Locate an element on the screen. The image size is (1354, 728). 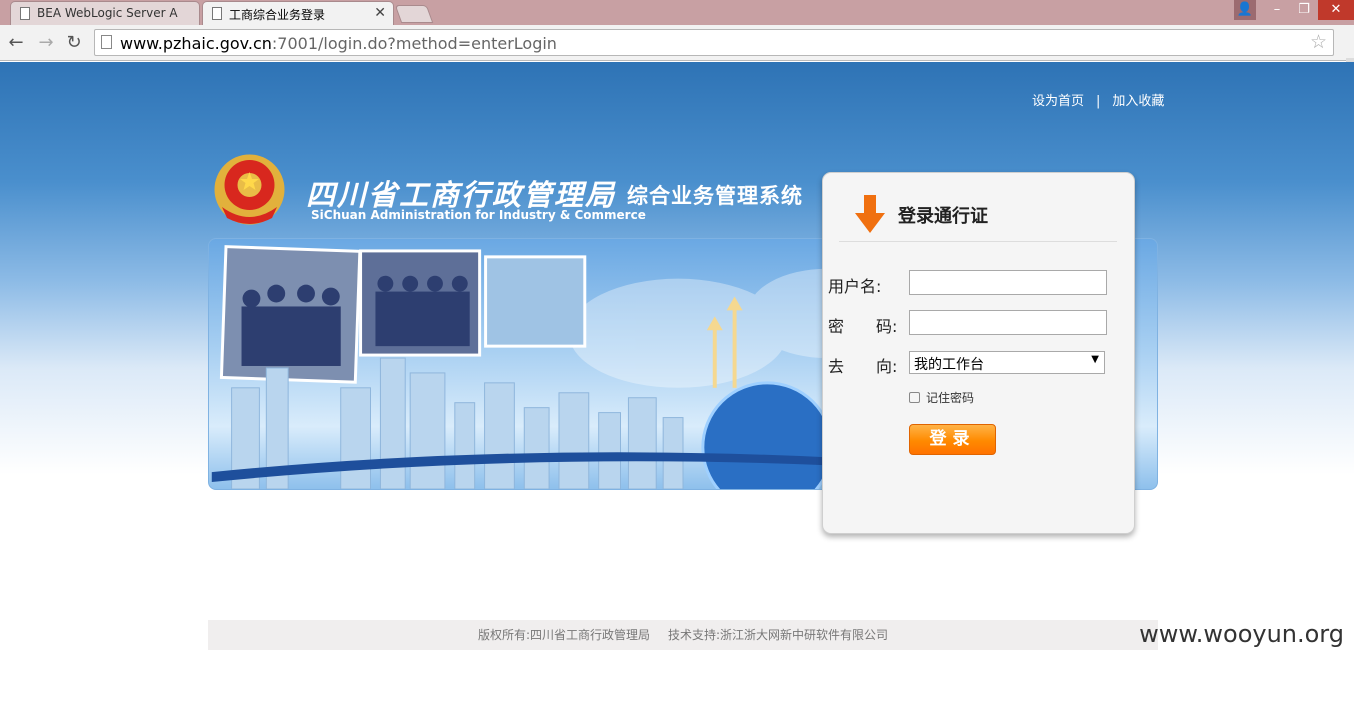
down-arrow-icon is located at coordinates (870, 214).